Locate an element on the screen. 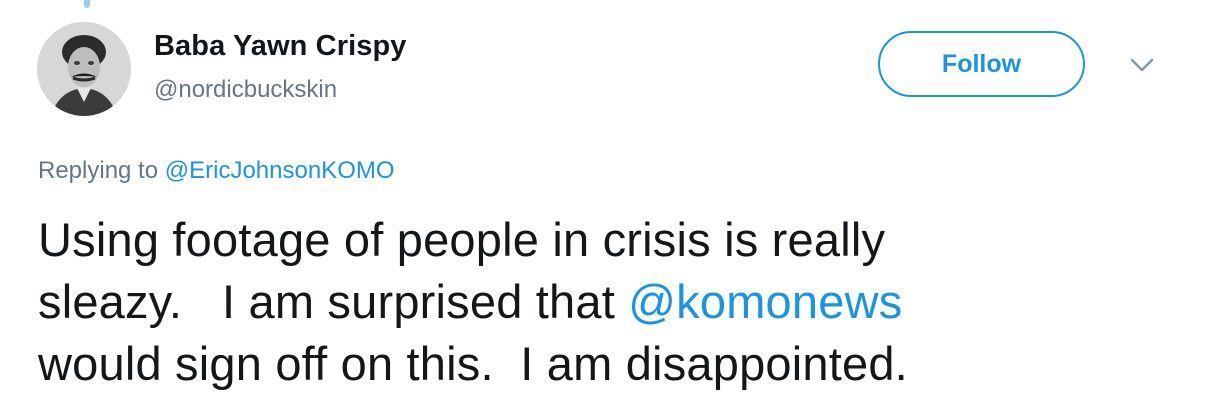 The height and width of the screenshot is (416, 1206). tweet-mention-link: @komonews is located at coordinates (765, 301).